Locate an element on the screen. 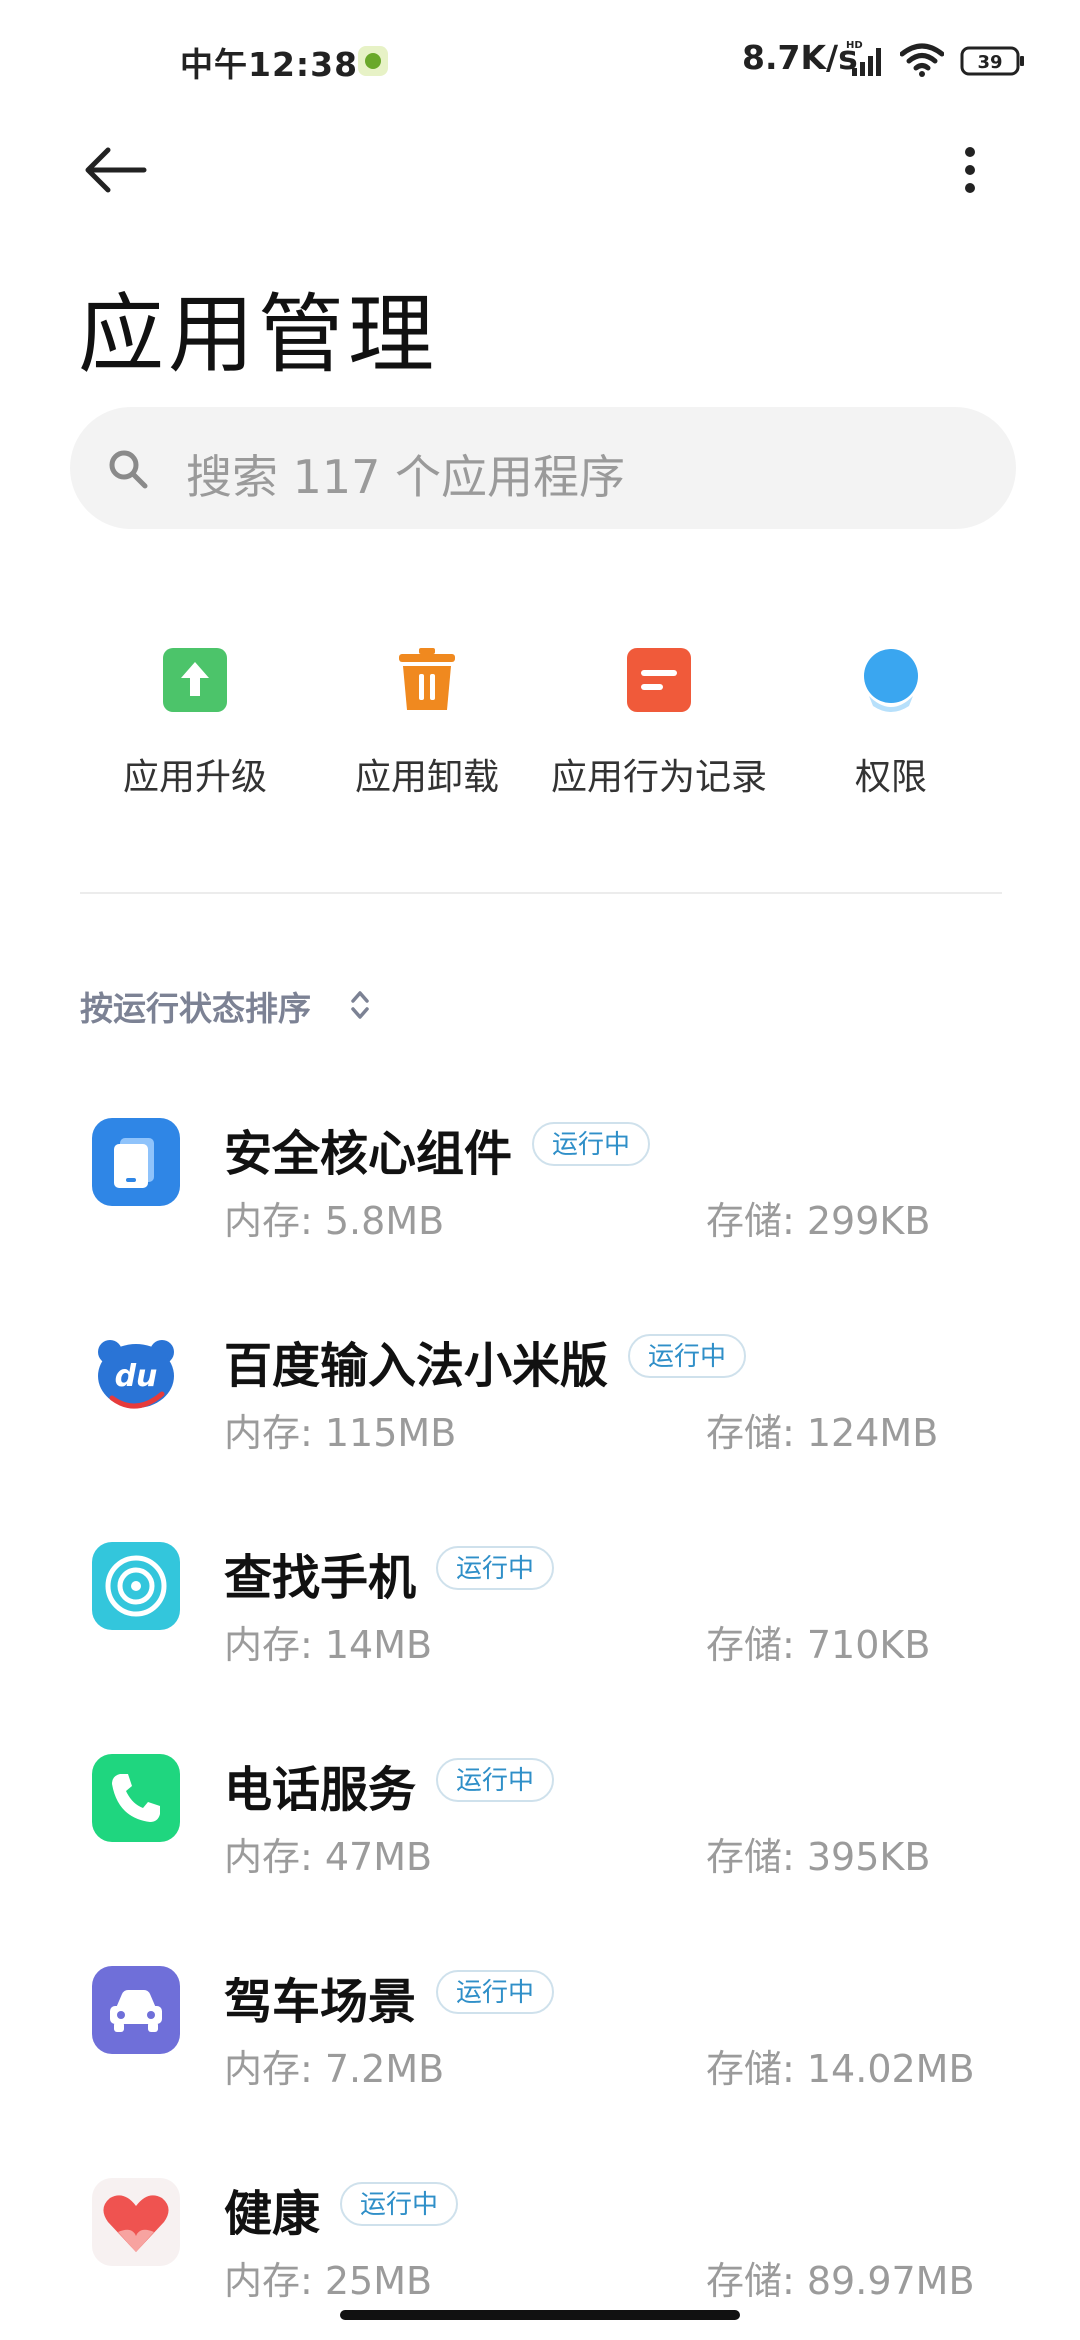  find-phone-icon is located at coordinates (136, 1586).